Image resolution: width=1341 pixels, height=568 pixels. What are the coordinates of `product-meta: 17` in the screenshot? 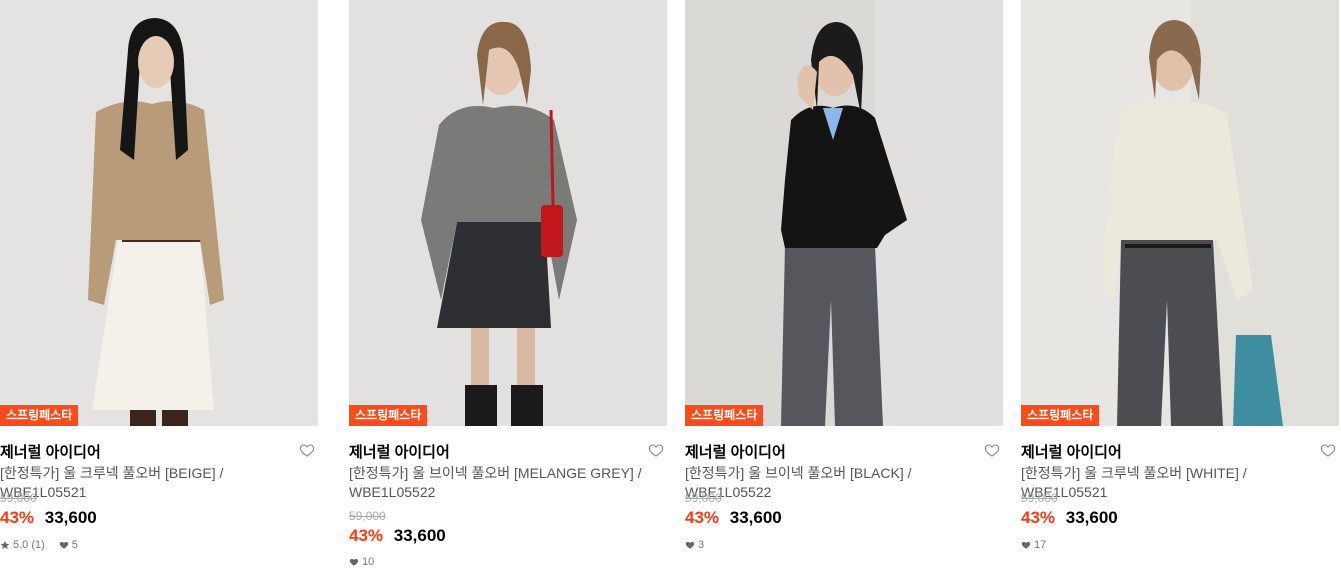 It's located at (1033, 545).